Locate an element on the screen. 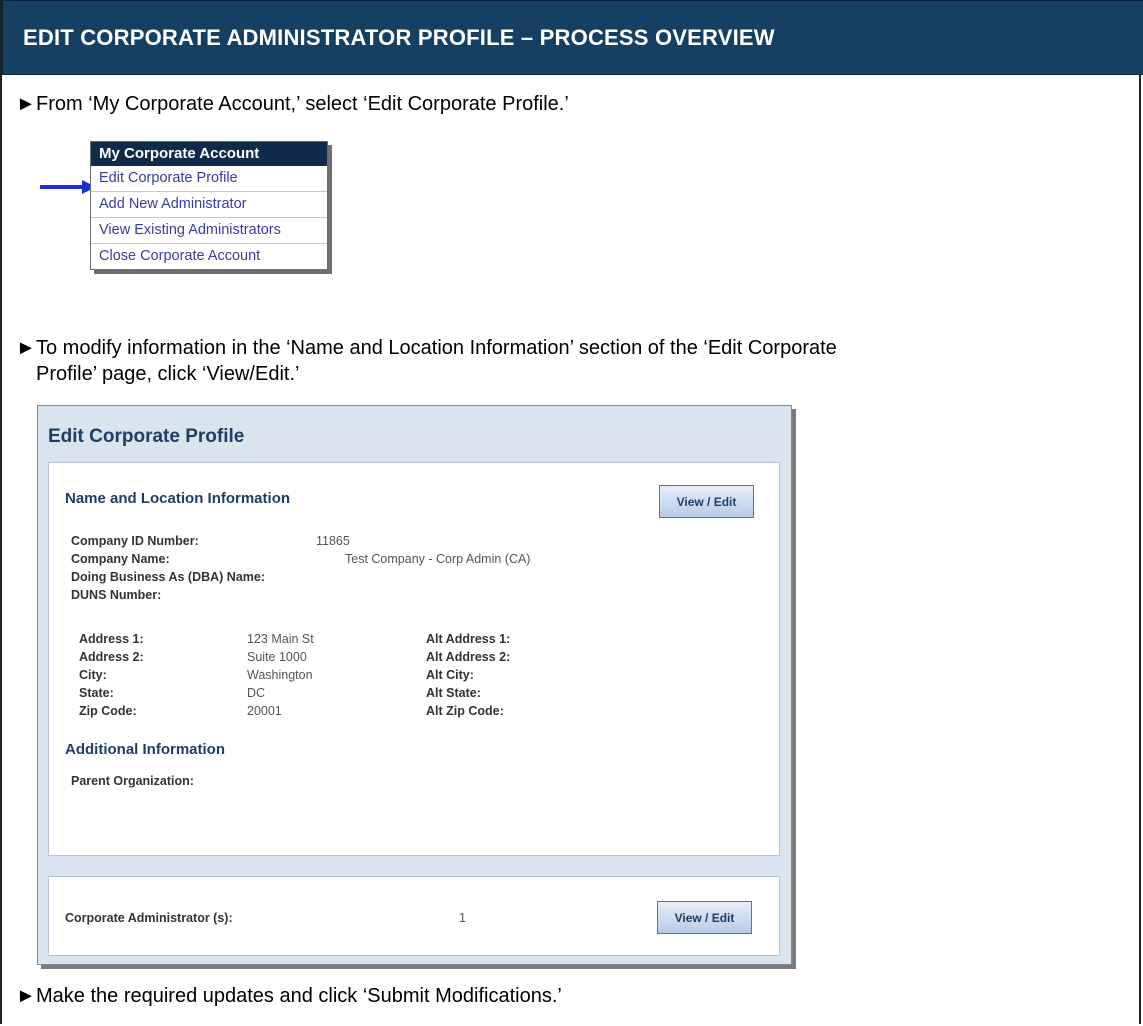 The width and height of the screenshot is (1143, 1026). state-value: DC is located at coordinates (256, 693).